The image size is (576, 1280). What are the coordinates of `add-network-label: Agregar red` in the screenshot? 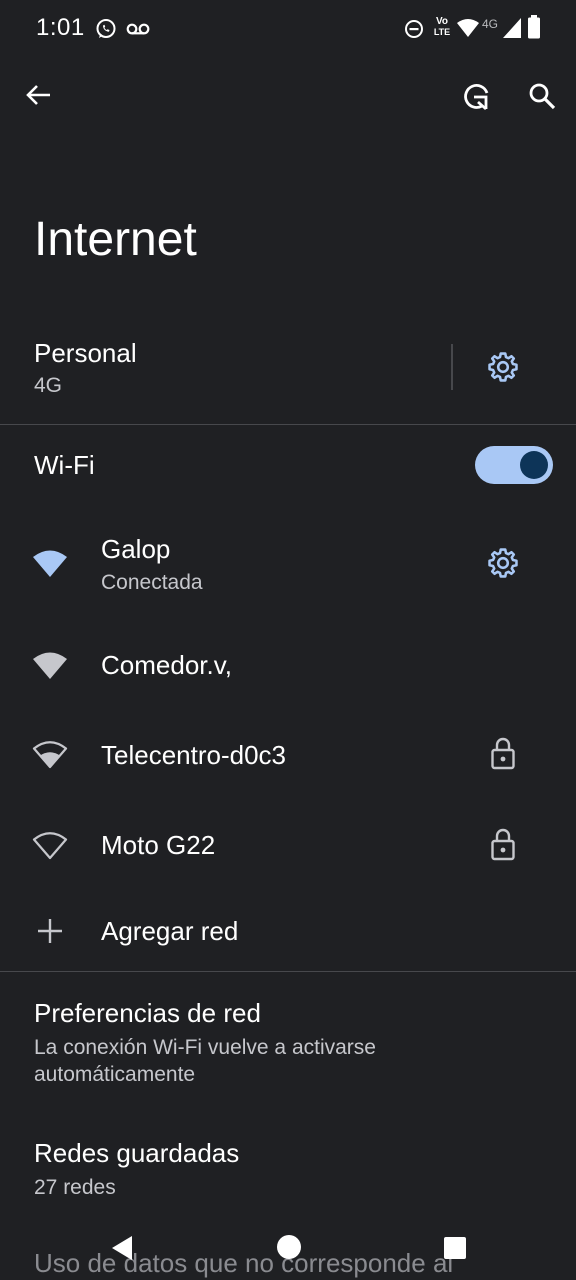 It's located at (170, 931).